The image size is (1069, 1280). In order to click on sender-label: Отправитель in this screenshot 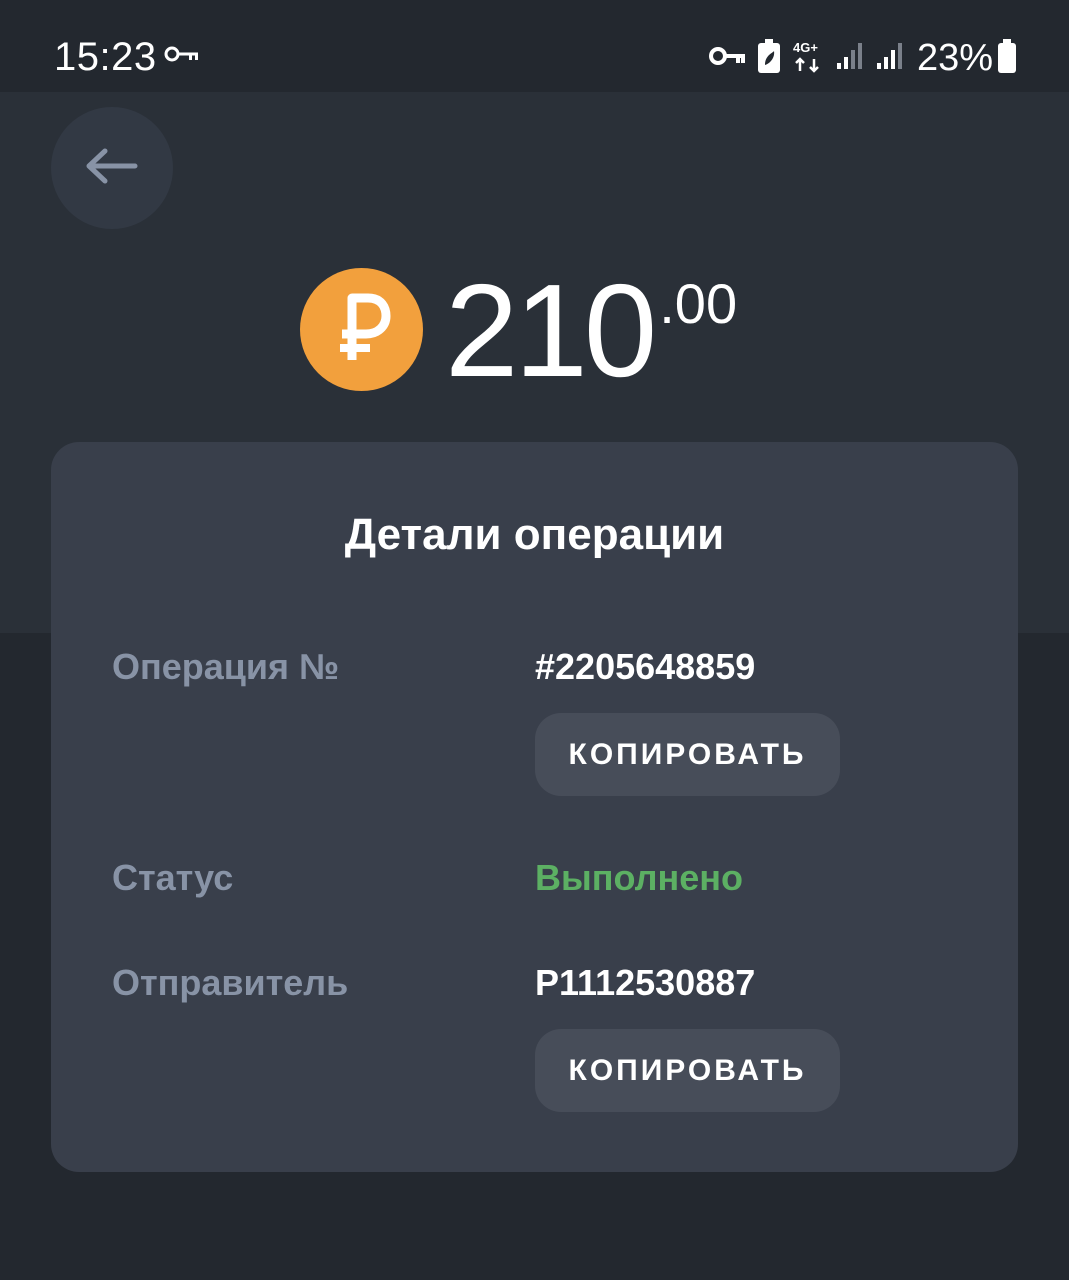, I will do `click(230, 982)`.